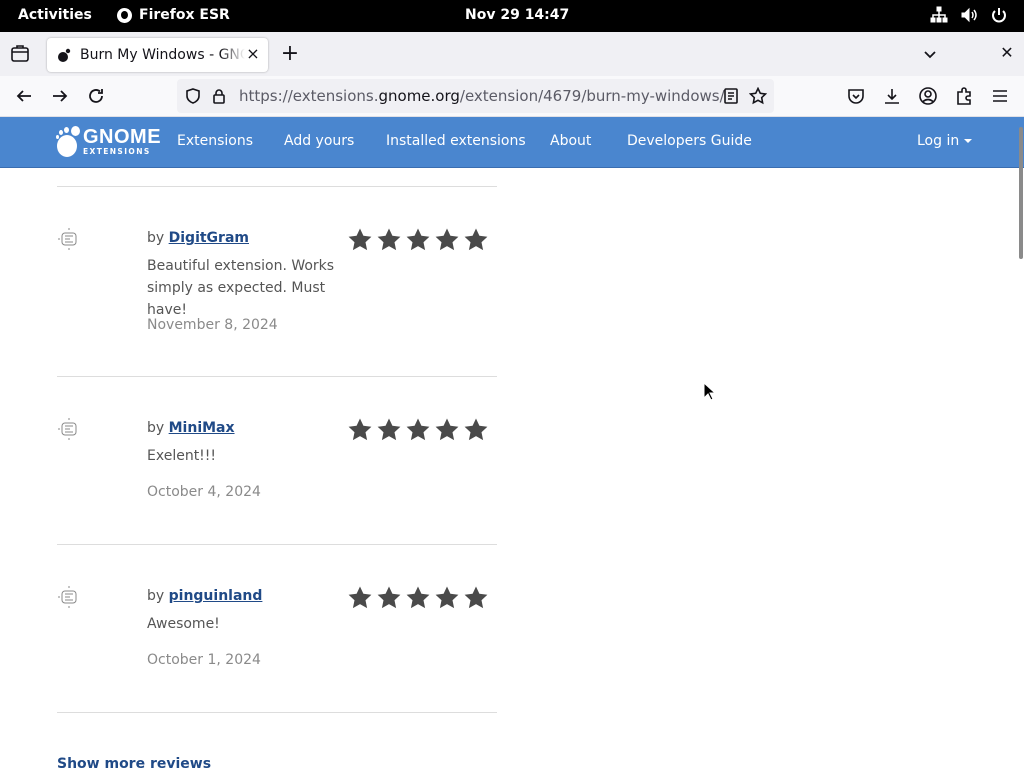 The height and width of the screenshot is (768, 1024). I want to click on back-arrow-icon, so click(23, 96).